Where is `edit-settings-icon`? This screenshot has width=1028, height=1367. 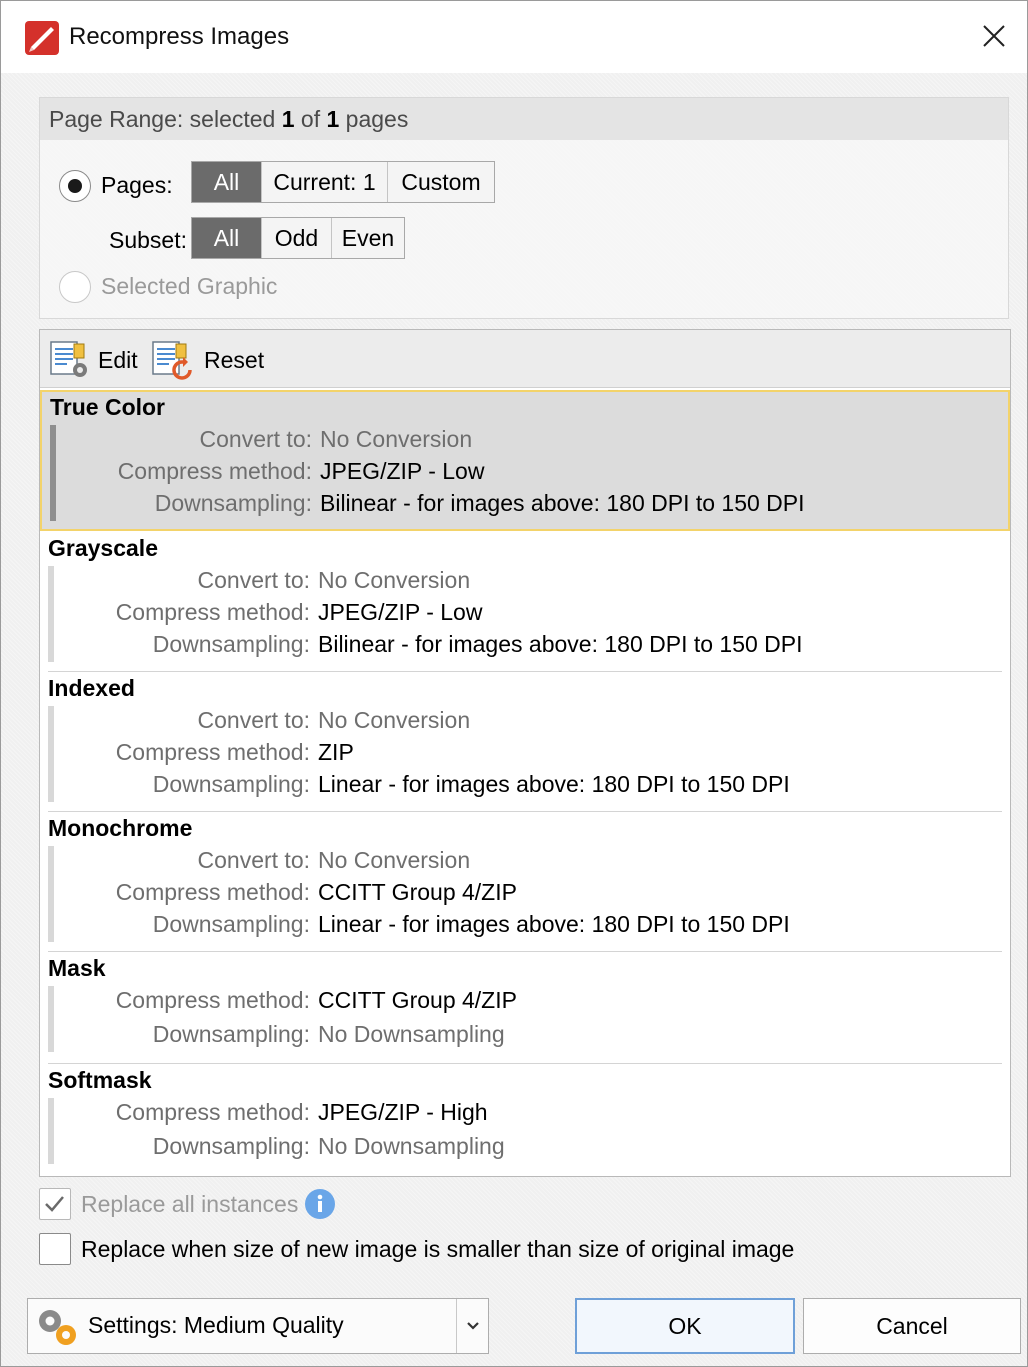
edit-settings-icon is located at coordinates (68, 359).